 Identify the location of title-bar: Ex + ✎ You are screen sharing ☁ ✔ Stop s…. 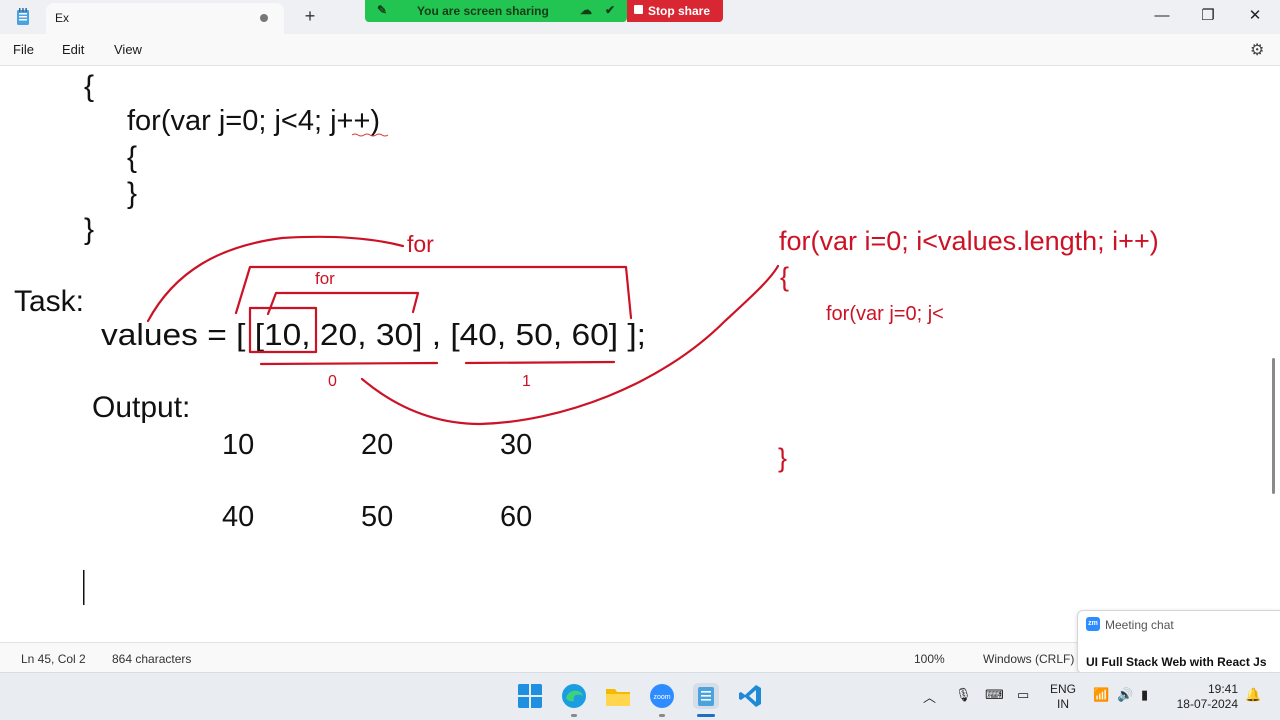
(640, 17).